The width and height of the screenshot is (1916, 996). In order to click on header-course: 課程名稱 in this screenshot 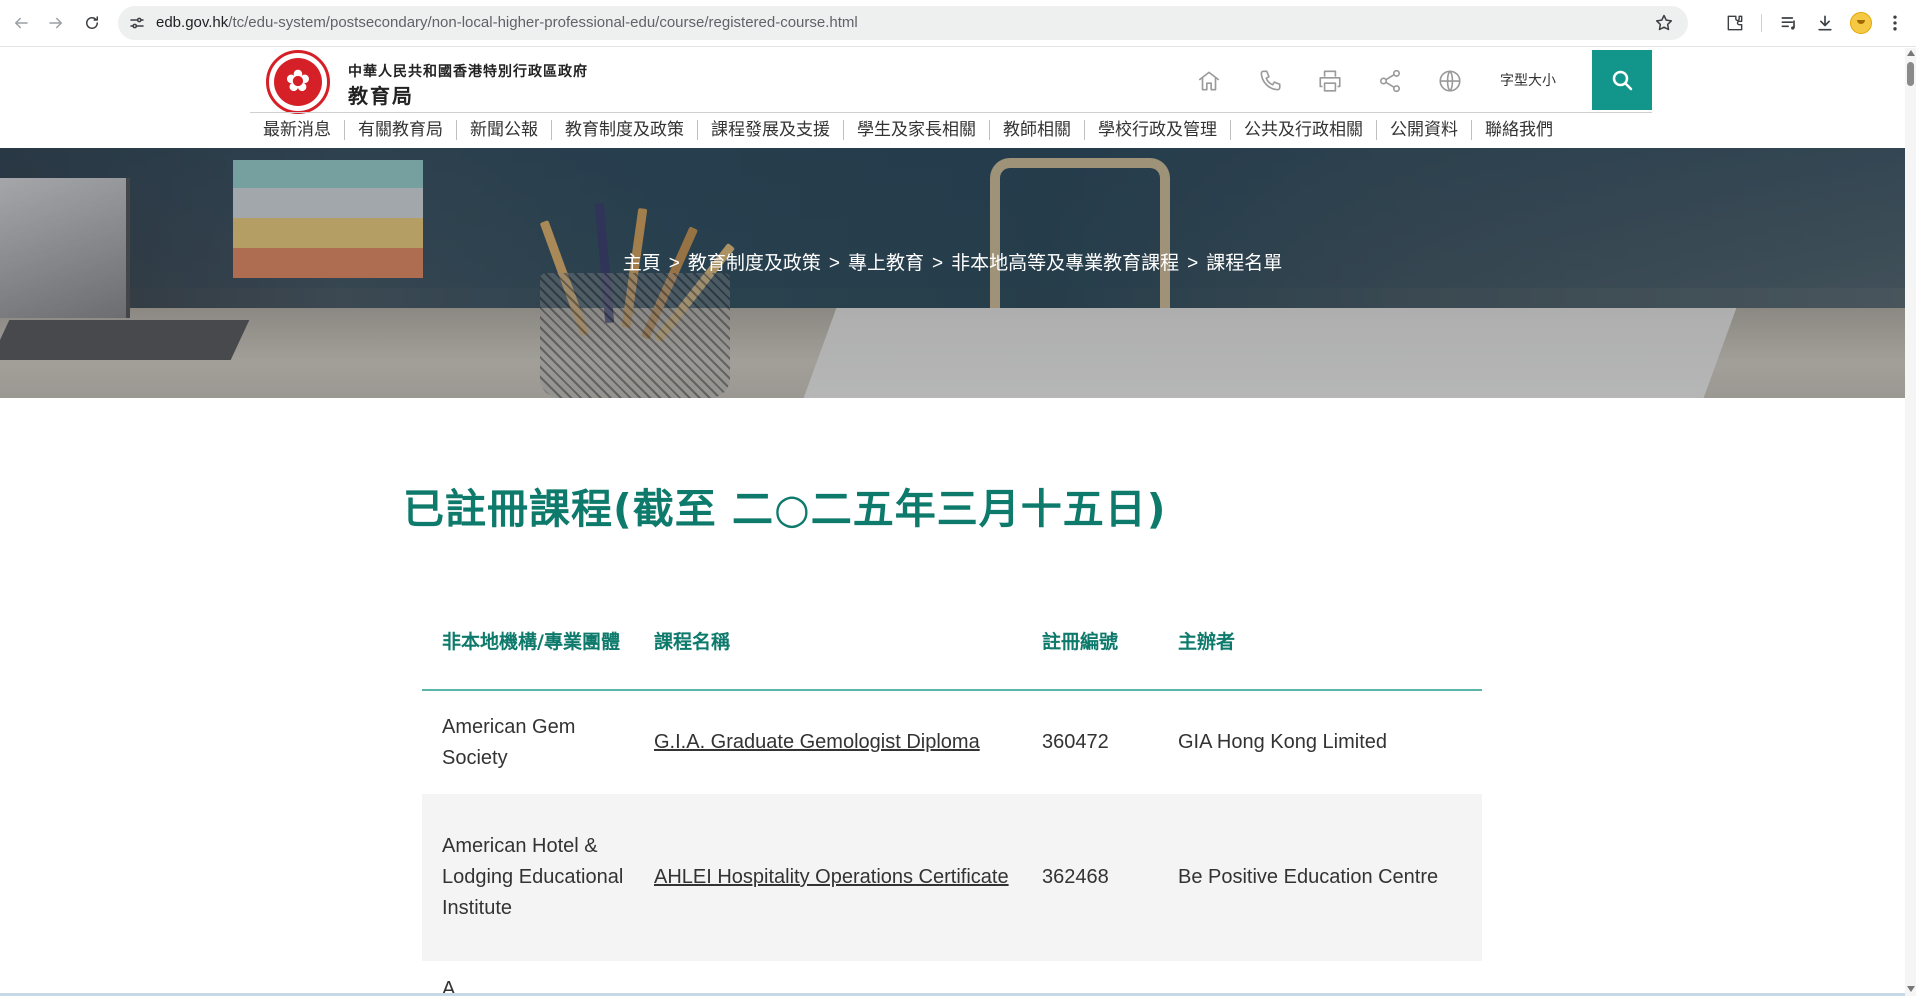, I will do `click(692, 641)`.